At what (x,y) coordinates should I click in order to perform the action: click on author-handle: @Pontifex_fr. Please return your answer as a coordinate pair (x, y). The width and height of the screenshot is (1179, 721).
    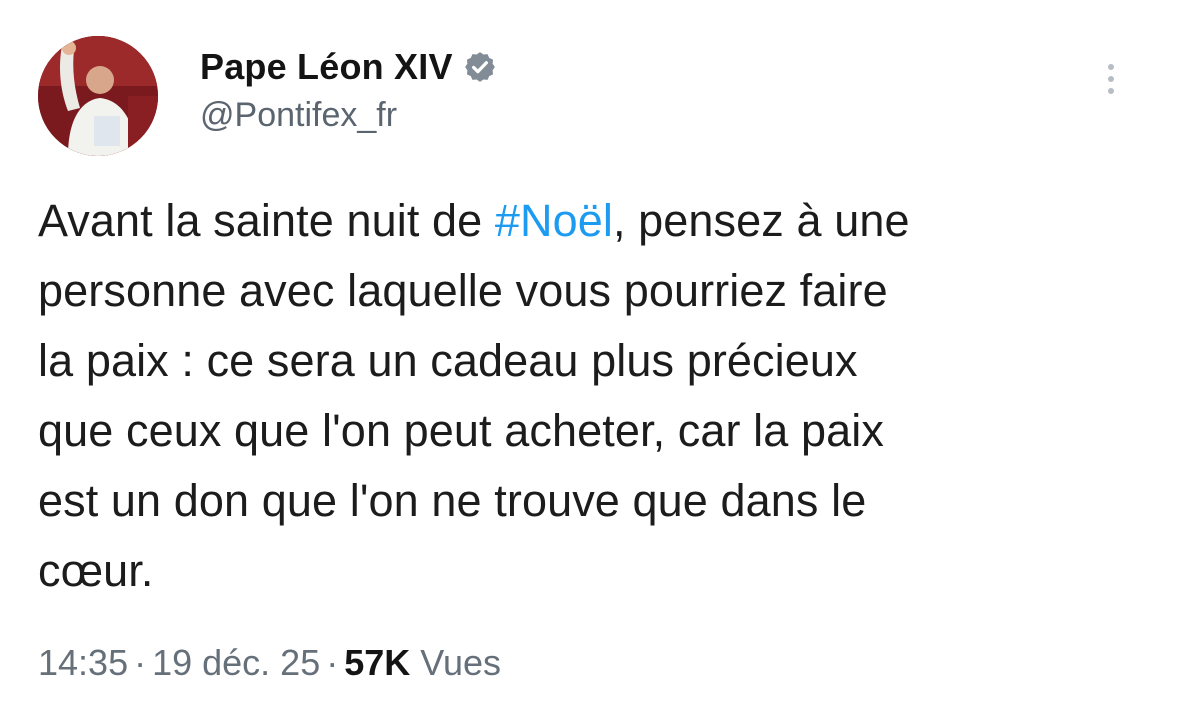
    Looking at the image, I should click on (348, 115).